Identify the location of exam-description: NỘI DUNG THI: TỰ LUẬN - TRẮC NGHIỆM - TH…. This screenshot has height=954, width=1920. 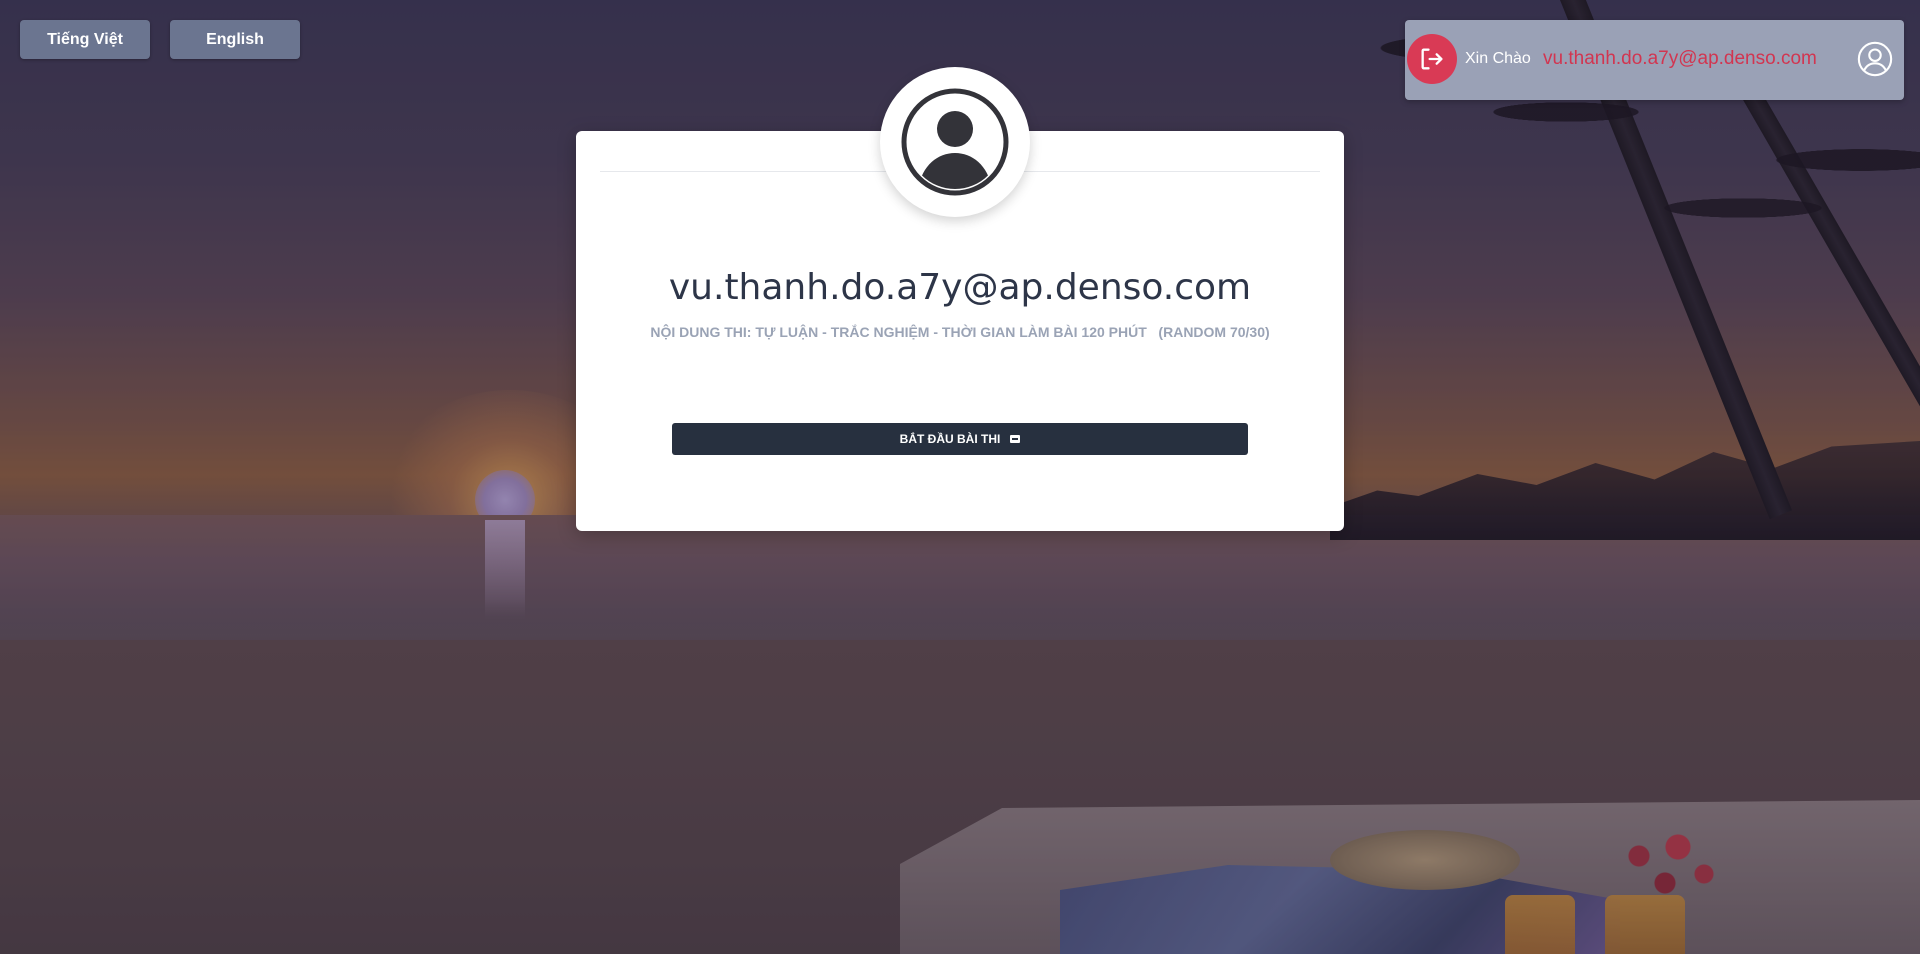
(960, 332).